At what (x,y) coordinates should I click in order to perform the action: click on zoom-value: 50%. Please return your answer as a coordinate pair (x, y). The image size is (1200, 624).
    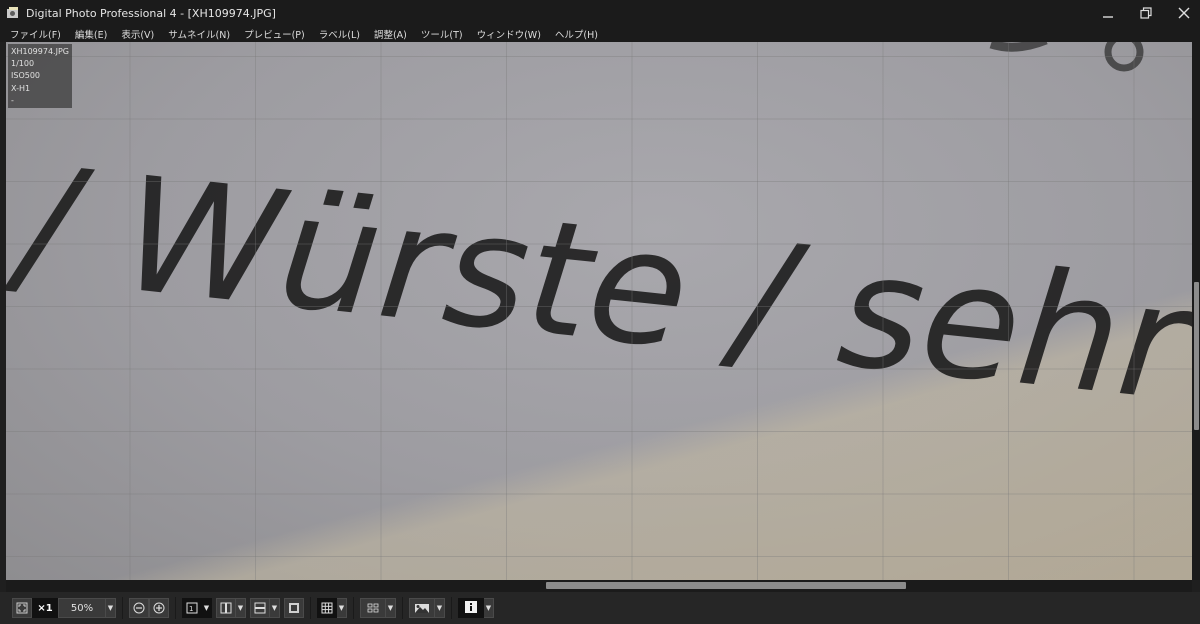
    Looking at the image, I should click on (82, 608).